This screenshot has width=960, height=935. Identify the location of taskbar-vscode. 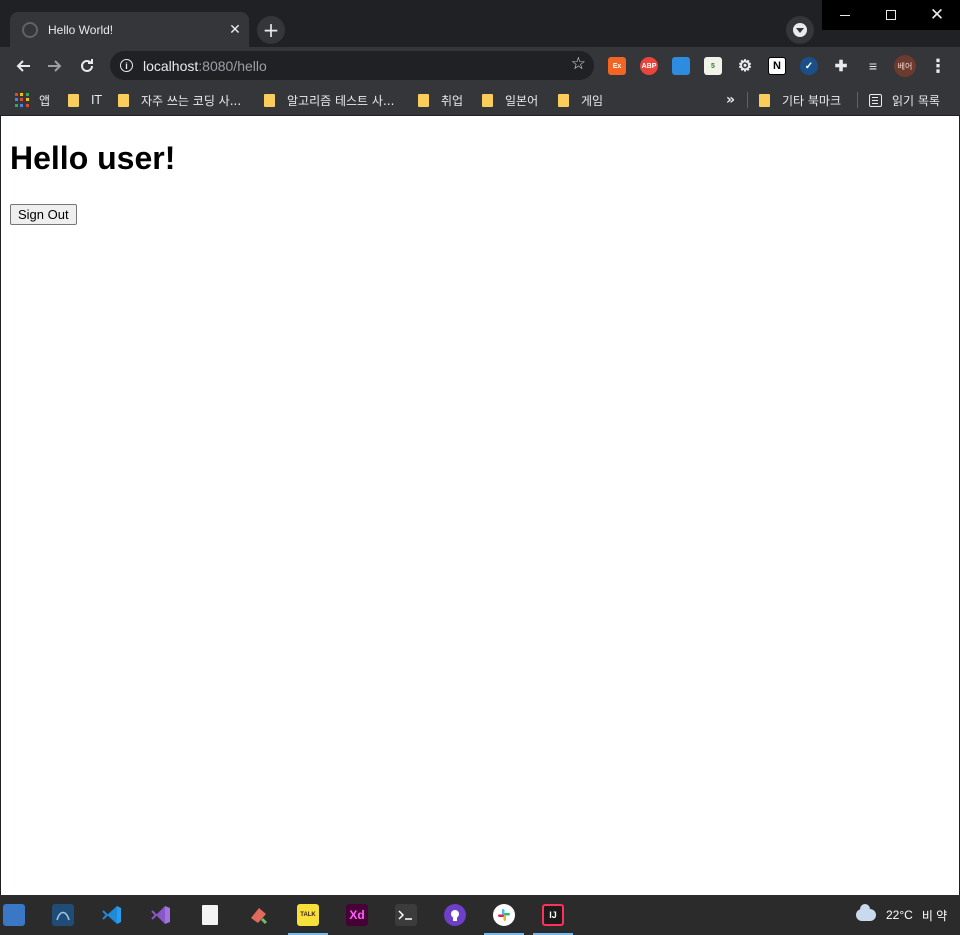
(112, 915).